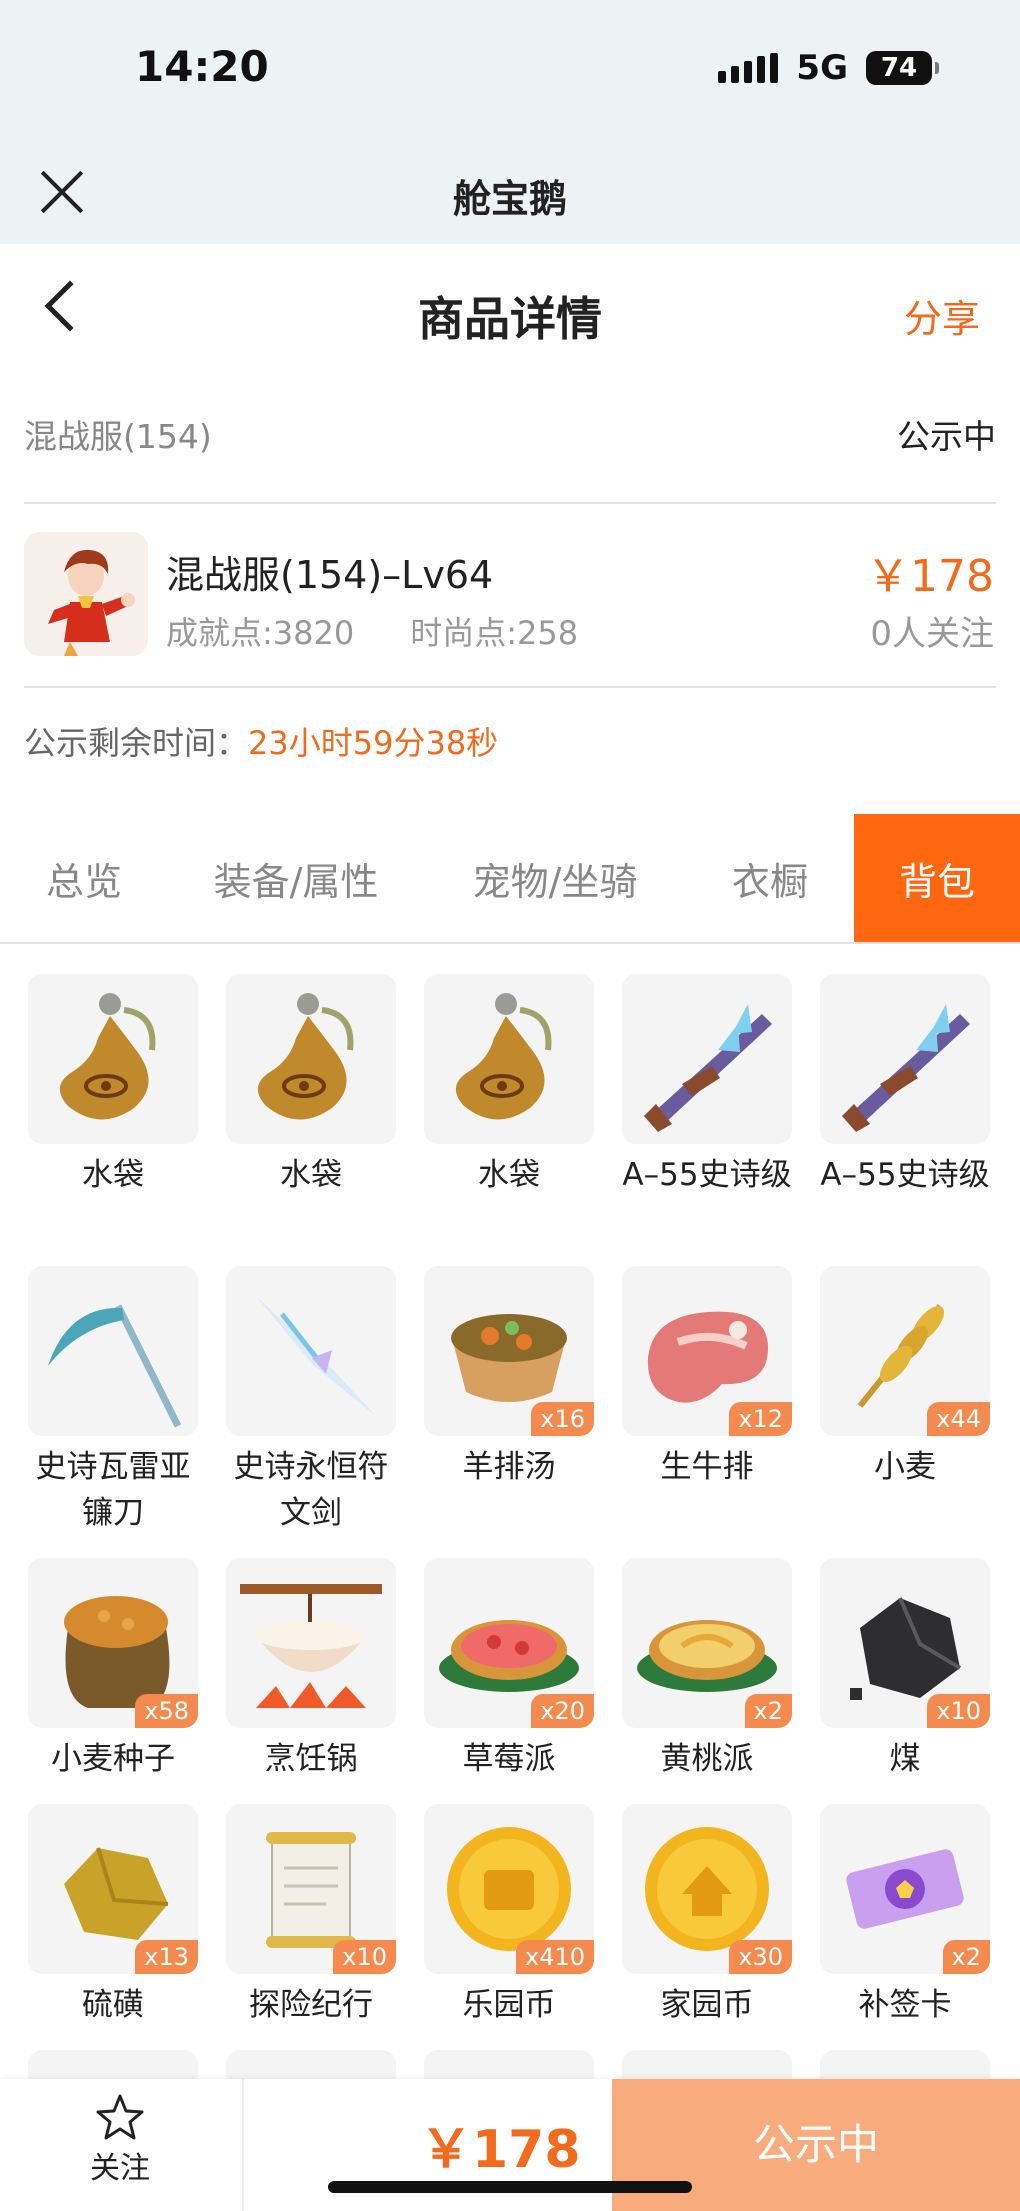 This screenshot has height=2211, width=1020. Describe the element at coordinates (510, 434) in the screenshot. I see `server-row: 混战服(154) 公示中` at that location.